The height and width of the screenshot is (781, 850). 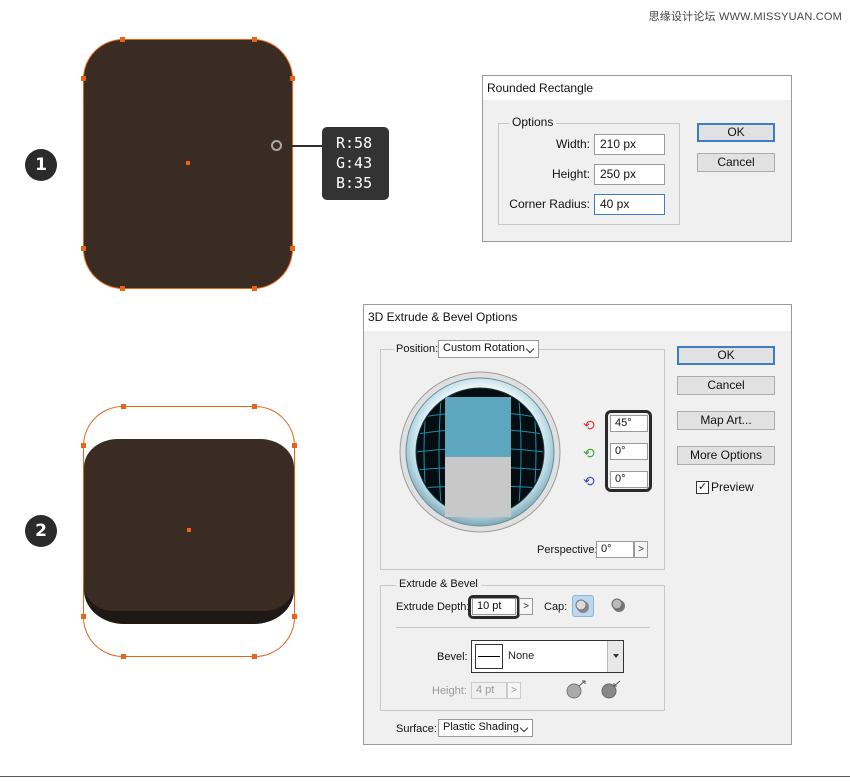 What do you see at coordinates (489, 690) in the screenshot?
I see `bevel-height-input: 4 pt` at bounding box center [489, 690].